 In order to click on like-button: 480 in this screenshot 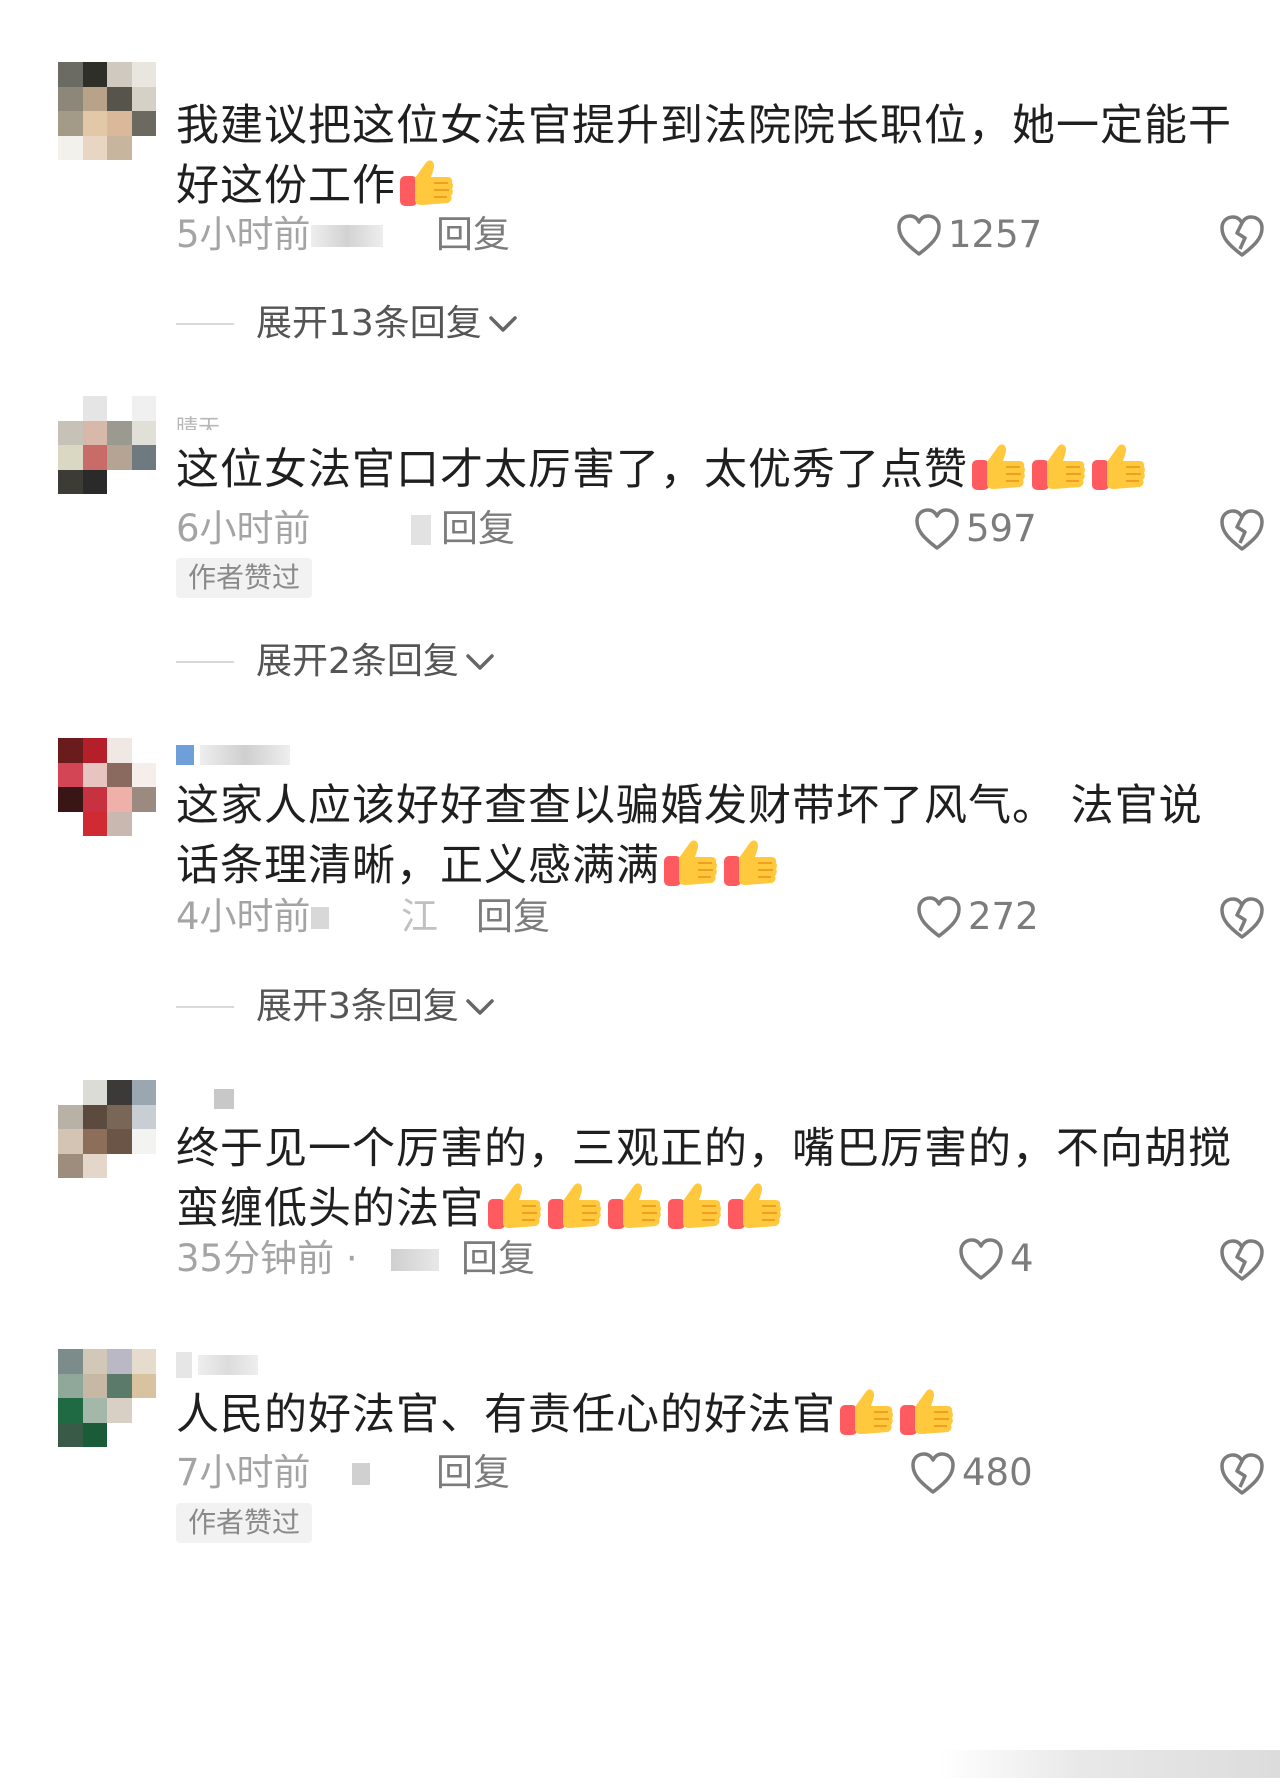, I will do `click(971, 1473)`.